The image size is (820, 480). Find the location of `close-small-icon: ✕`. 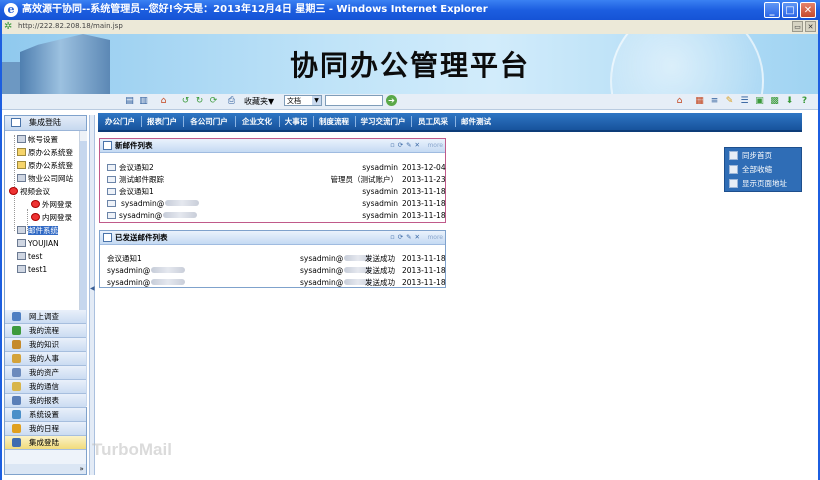

close-small-icon: ✕ is located at coordinates (810, 26).